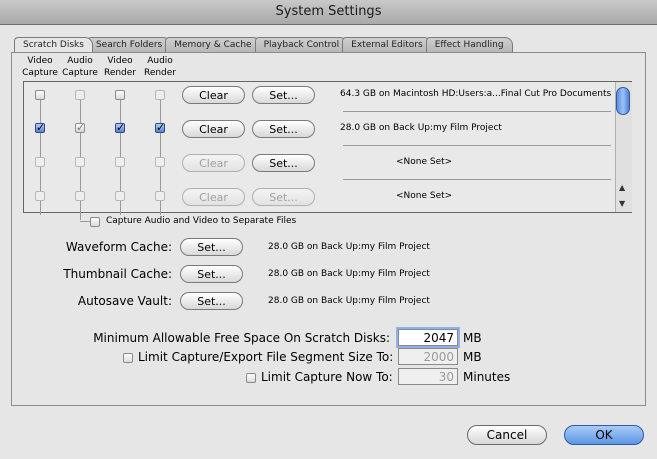  I want to click on capture-now-unit: Minutes, so click(487, 377).